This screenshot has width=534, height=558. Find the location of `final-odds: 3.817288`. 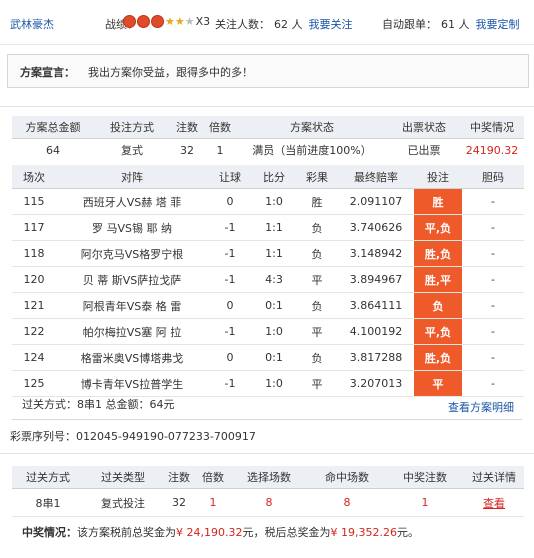

final-odds: 3.817288 is located at coordinates (376, 357).